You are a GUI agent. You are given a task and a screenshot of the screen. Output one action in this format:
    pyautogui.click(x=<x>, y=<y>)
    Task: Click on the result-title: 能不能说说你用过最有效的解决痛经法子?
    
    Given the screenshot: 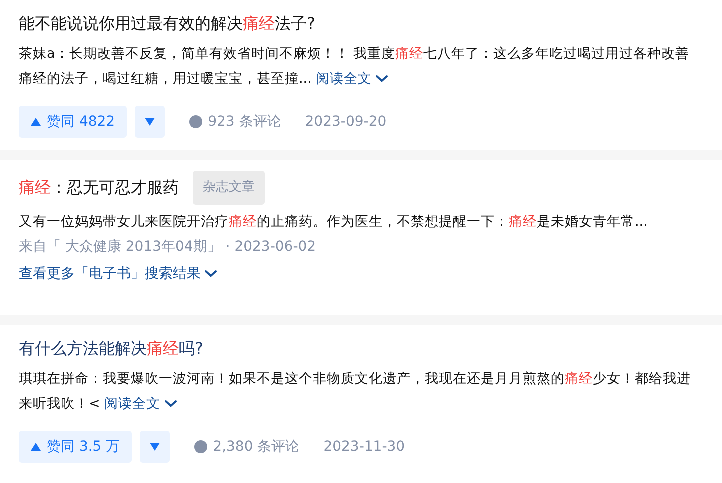 What is the action you would take?
    pyautogui.click(x=167, y=24)
    